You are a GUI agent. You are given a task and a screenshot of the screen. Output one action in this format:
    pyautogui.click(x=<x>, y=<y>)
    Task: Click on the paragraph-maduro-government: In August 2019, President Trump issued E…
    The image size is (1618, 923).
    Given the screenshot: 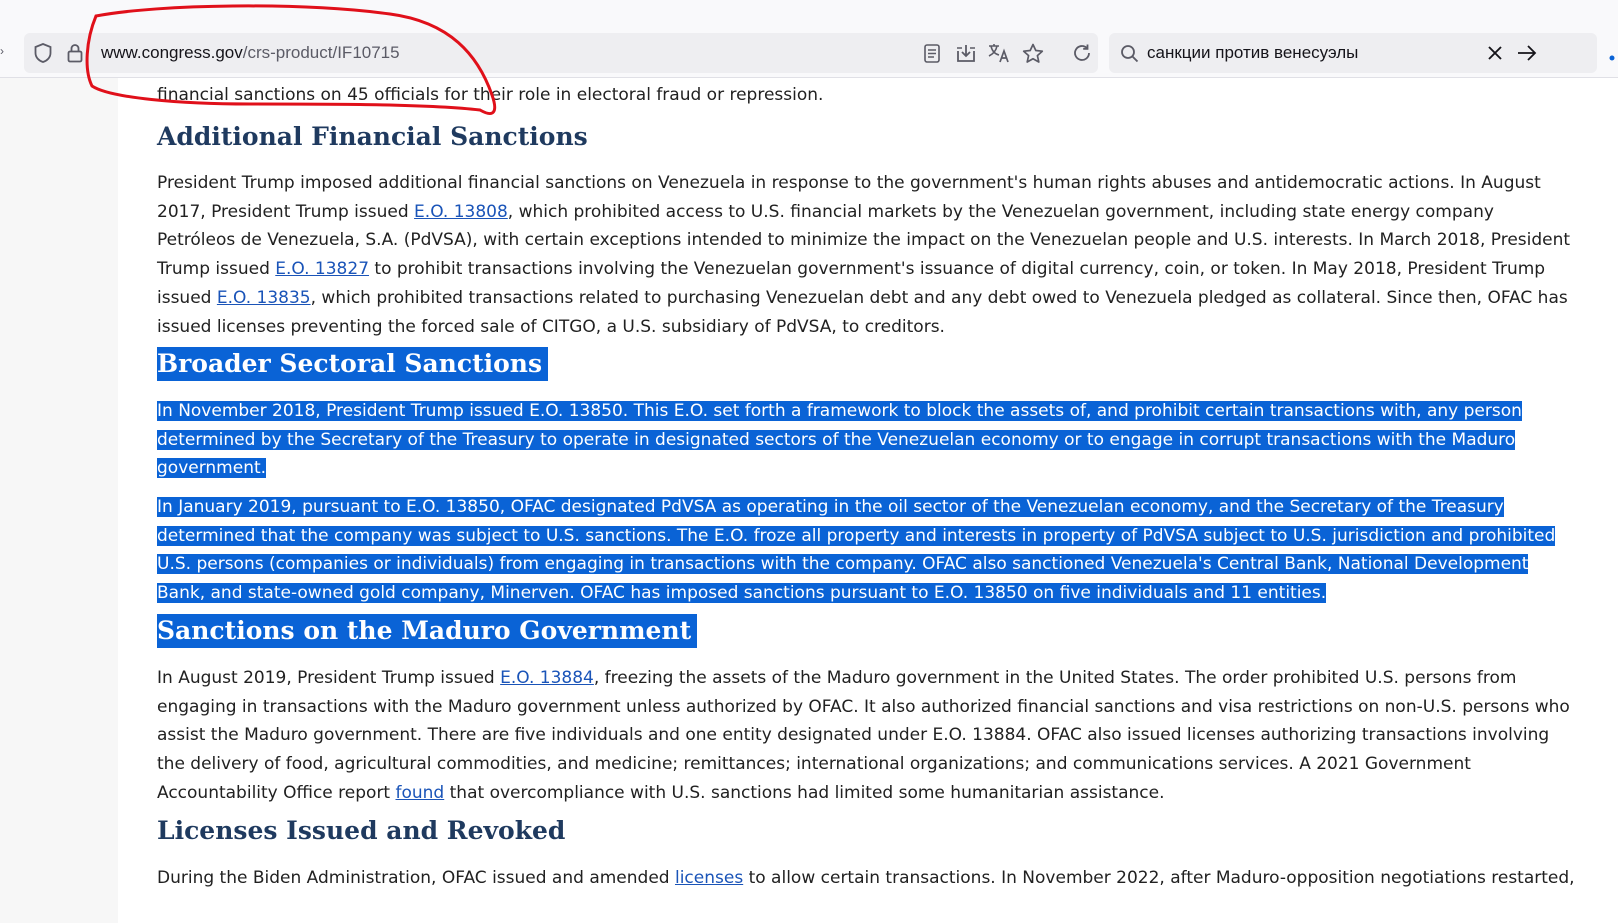 What is the action you would take?
    pyautogui.click(x=867, y=736)
    